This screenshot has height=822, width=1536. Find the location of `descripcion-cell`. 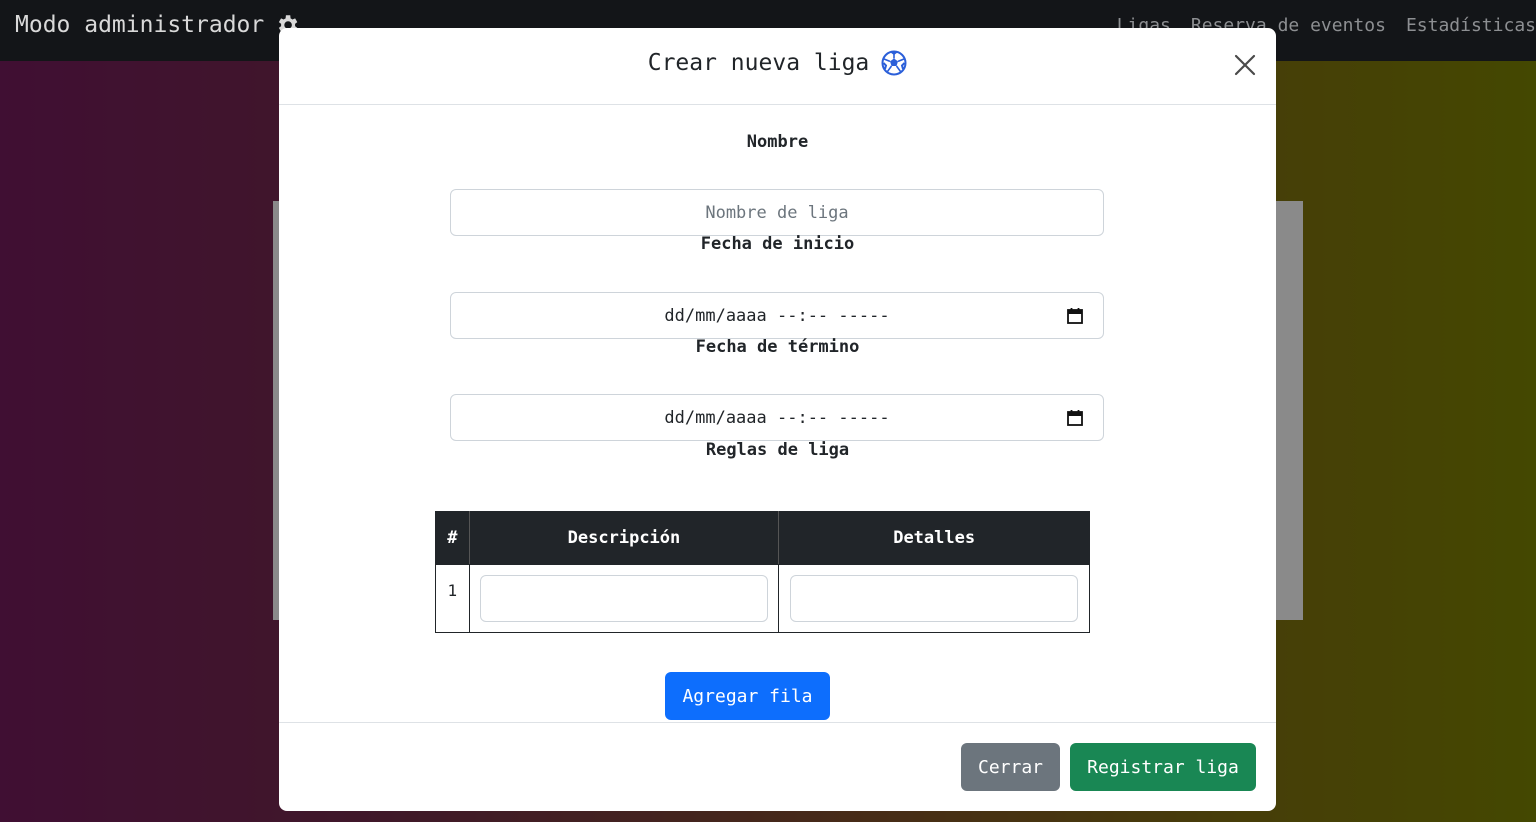

descripcion-cell is located at coordinates (624, 598).